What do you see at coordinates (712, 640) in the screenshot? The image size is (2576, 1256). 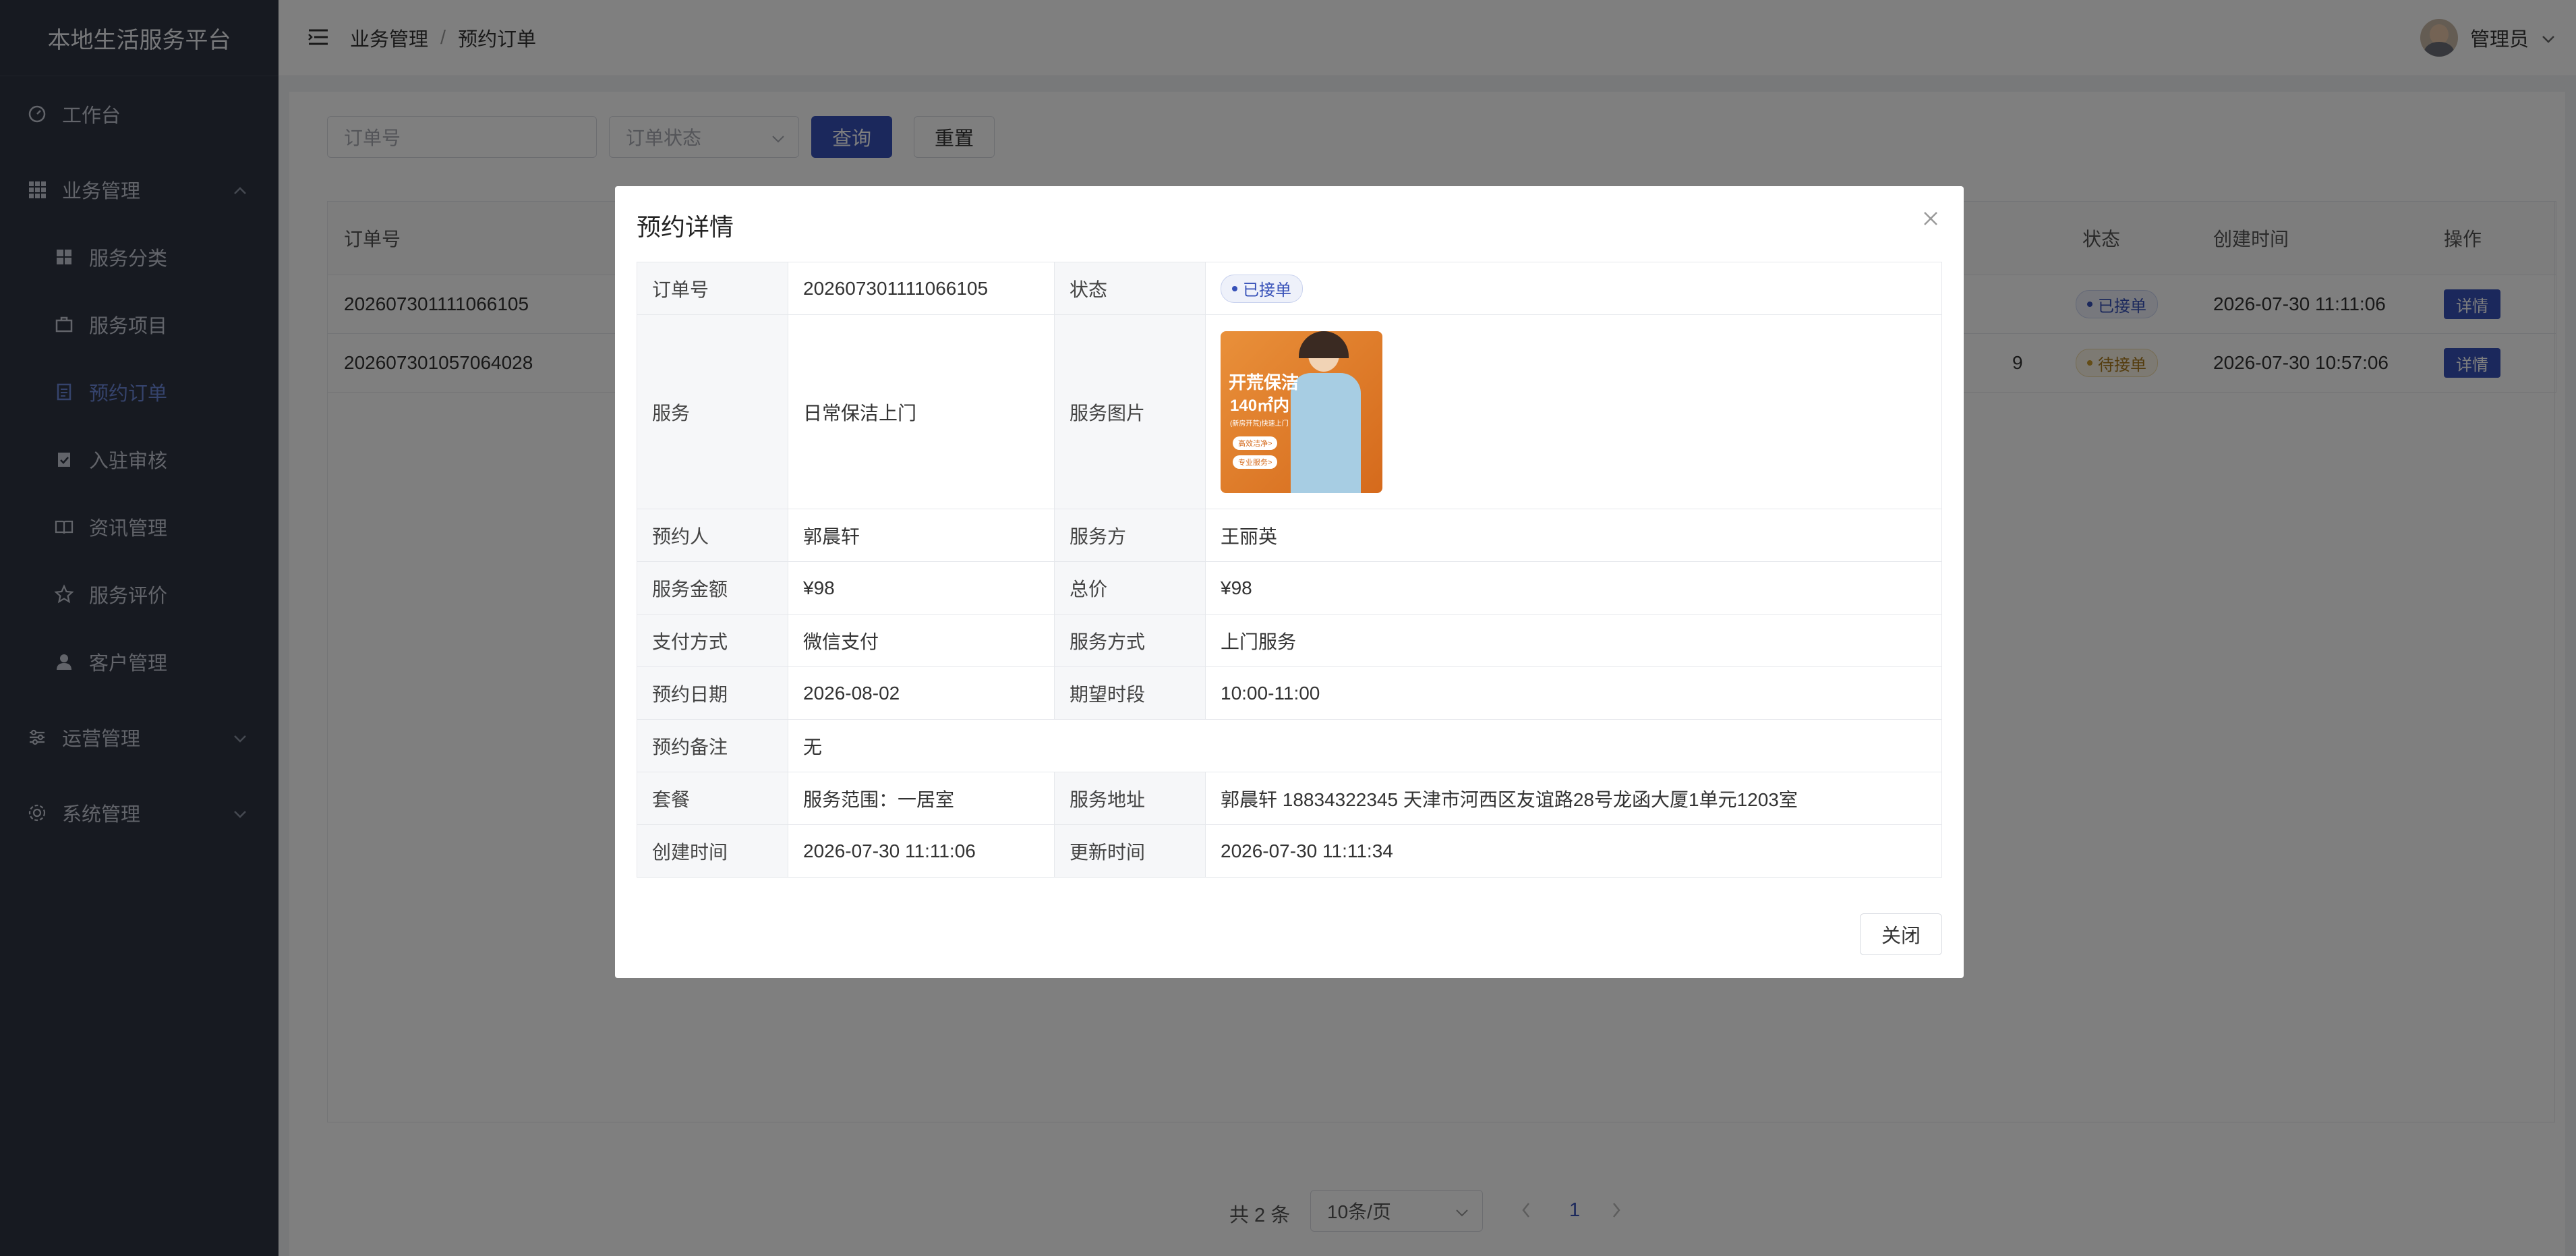 I see `label-pay-method: 支付方式` at bounding box center [712, 640].